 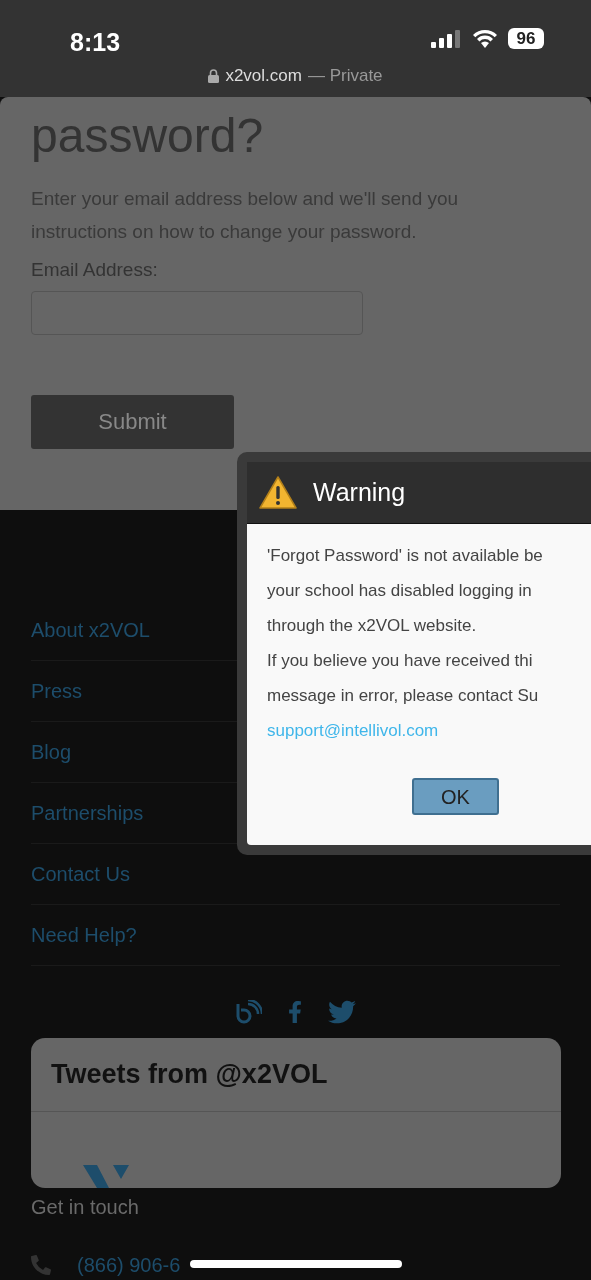 I want to click on battery-indicator: 96, so click(x=526, y=38).